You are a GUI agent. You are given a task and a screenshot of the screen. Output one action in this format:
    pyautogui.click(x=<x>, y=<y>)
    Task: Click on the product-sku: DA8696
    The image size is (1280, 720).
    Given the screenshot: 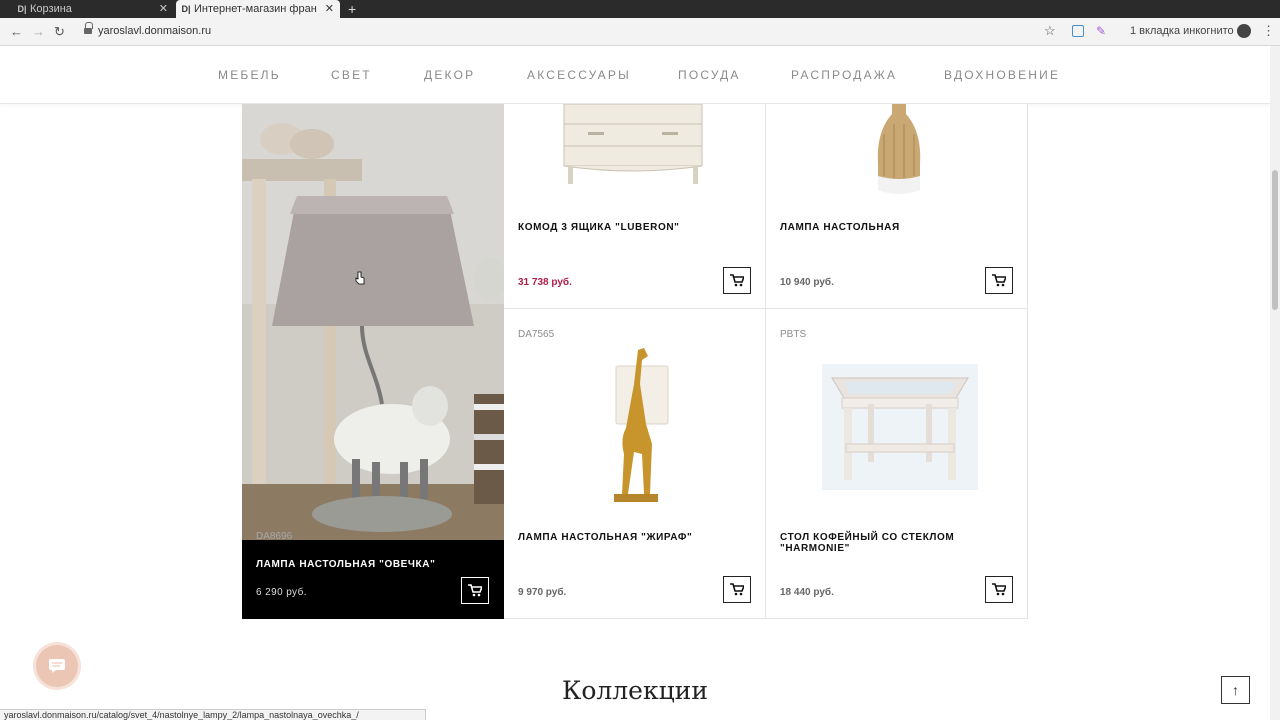 What is the action you would take?
    pyautogui.click(x=274, y=536)
    